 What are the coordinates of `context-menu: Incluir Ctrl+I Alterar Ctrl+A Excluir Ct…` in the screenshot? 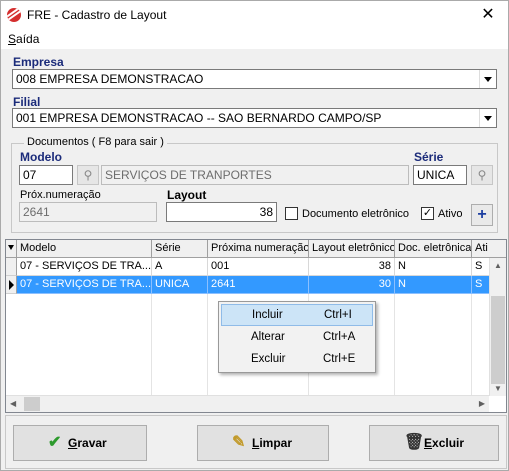 It's located at (297, 337).